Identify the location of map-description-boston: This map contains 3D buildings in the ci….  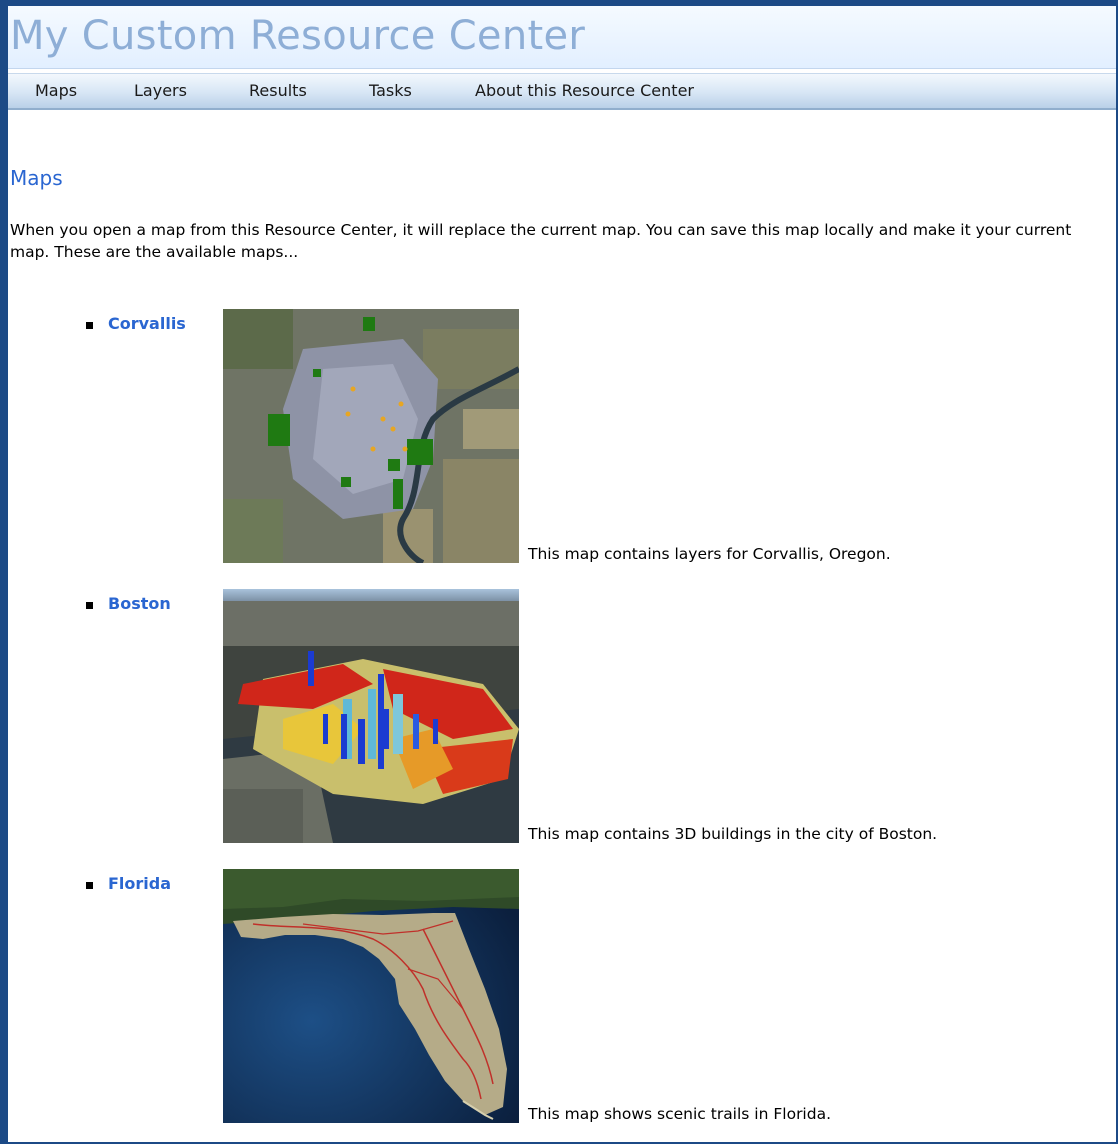
(733, 834).